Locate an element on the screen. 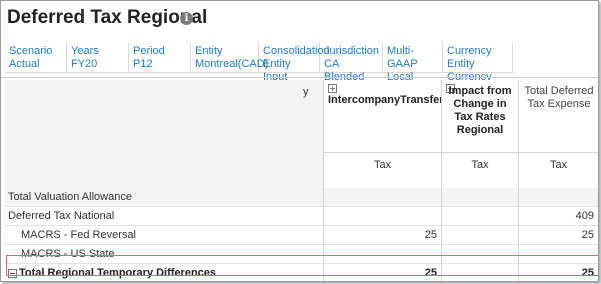 The width and height of the screenshot is (601, 284). table-row: Total Valuation Allowance is located at coordinates (301, 197).